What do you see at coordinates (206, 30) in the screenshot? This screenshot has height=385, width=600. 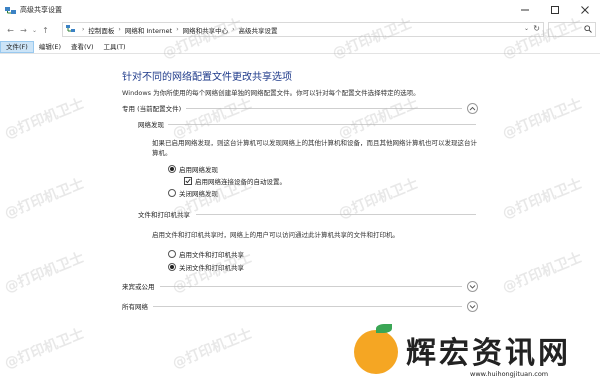 I see `breadcrumb-network-sharing-center: 网络和共享中心` at bounding box center [206, 30].